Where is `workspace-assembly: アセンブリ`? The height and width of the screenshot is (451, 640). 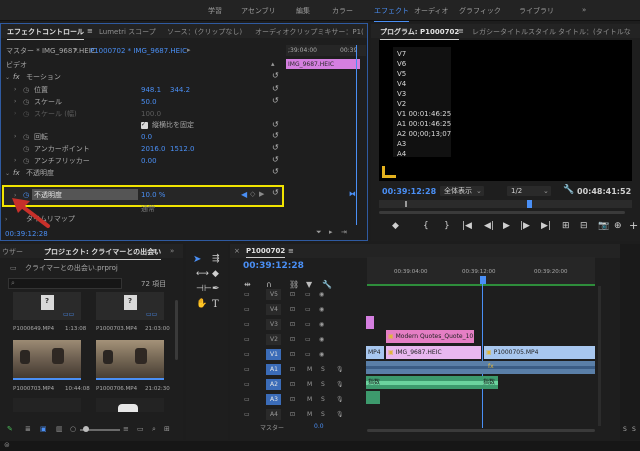 workspace-assembly: アセンブリ is located at coordinates (258, 11).